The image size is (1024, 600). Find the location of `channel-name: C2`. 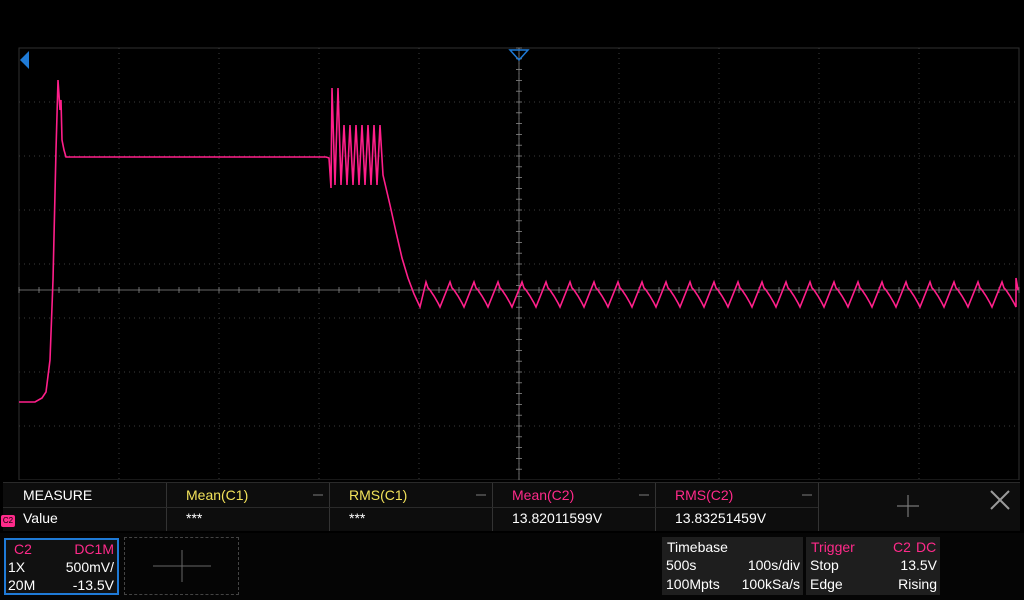

channel-name: C2 is located at coordinates (23, 549).